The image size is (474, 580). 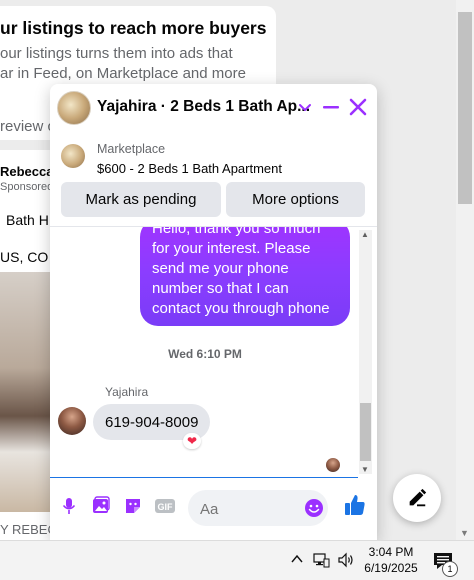 What do you see at coordinates (28, 529) in the screenshot?
I see `post-footer-text: Y REBEC` at bounding box center [28, 529].